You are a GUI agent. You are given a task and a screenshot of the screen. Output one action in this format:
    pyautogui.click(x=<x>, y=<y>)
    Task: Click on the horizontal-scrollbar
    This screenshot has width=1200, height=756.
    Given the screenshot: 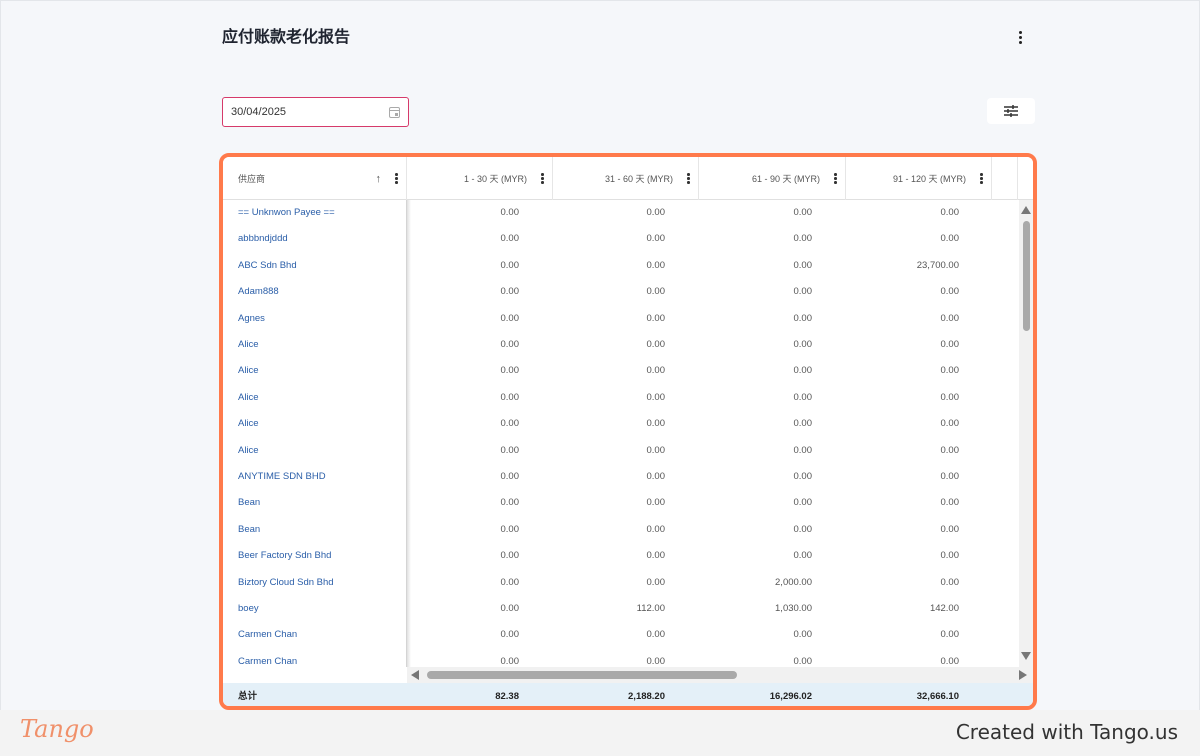 What is the action you would take?
    pyautogui.click(x=720, y=675)
    